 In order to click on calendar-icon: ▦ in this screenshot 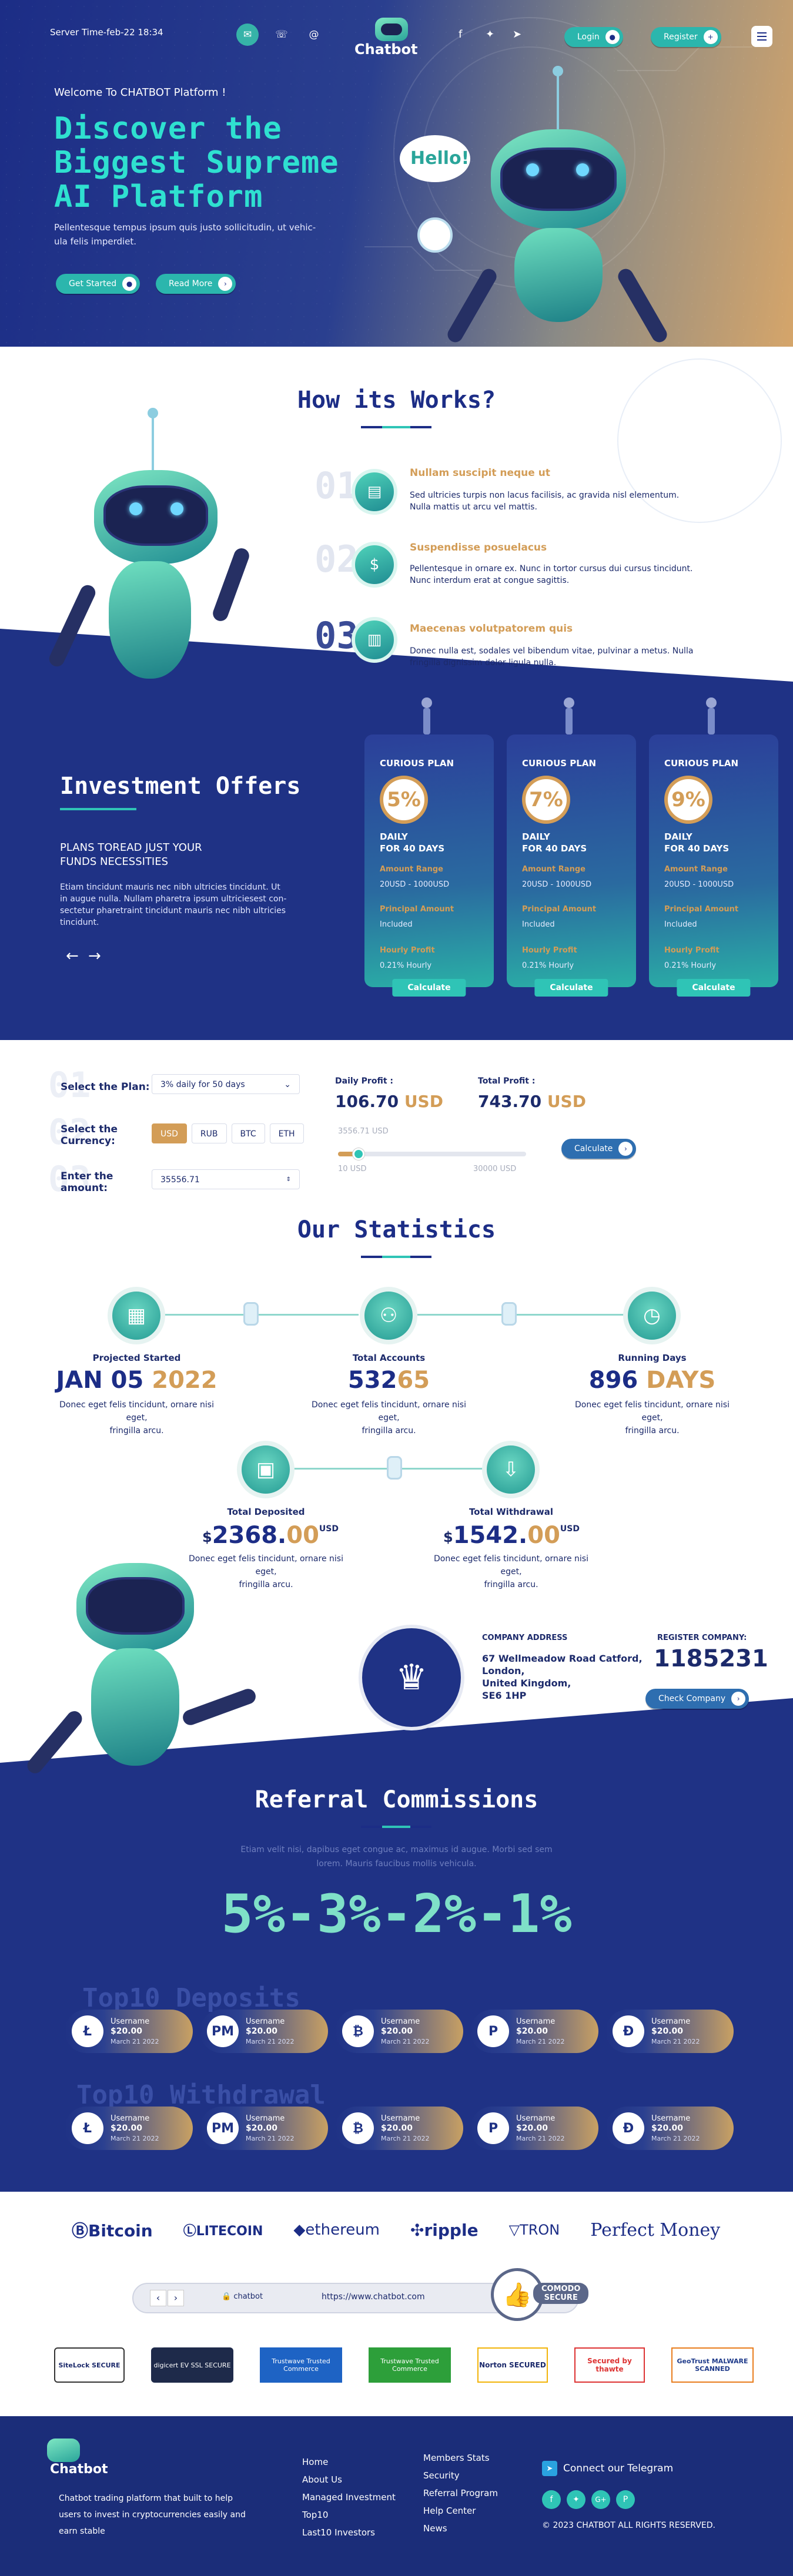, I will do `click(136, 1315)`.